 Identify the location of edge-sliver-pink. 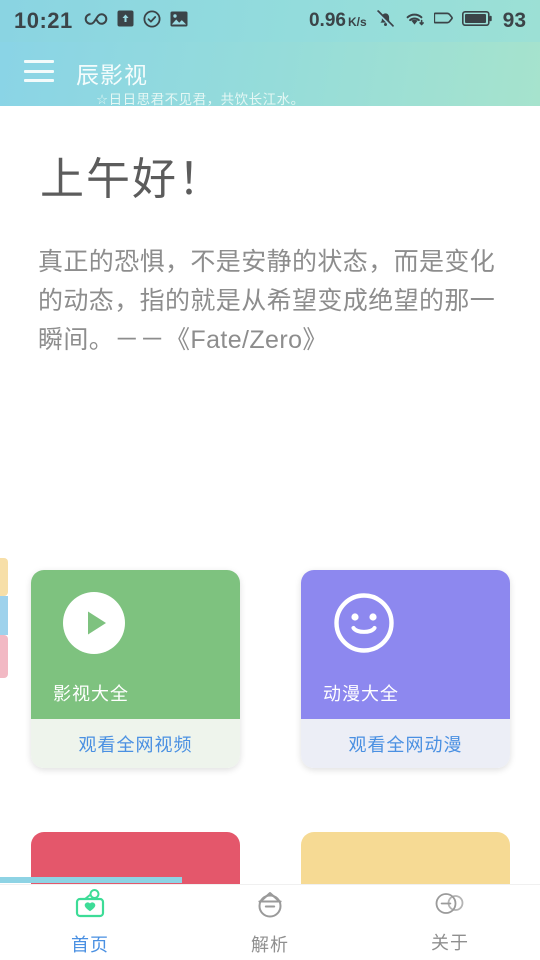
(4, 656).